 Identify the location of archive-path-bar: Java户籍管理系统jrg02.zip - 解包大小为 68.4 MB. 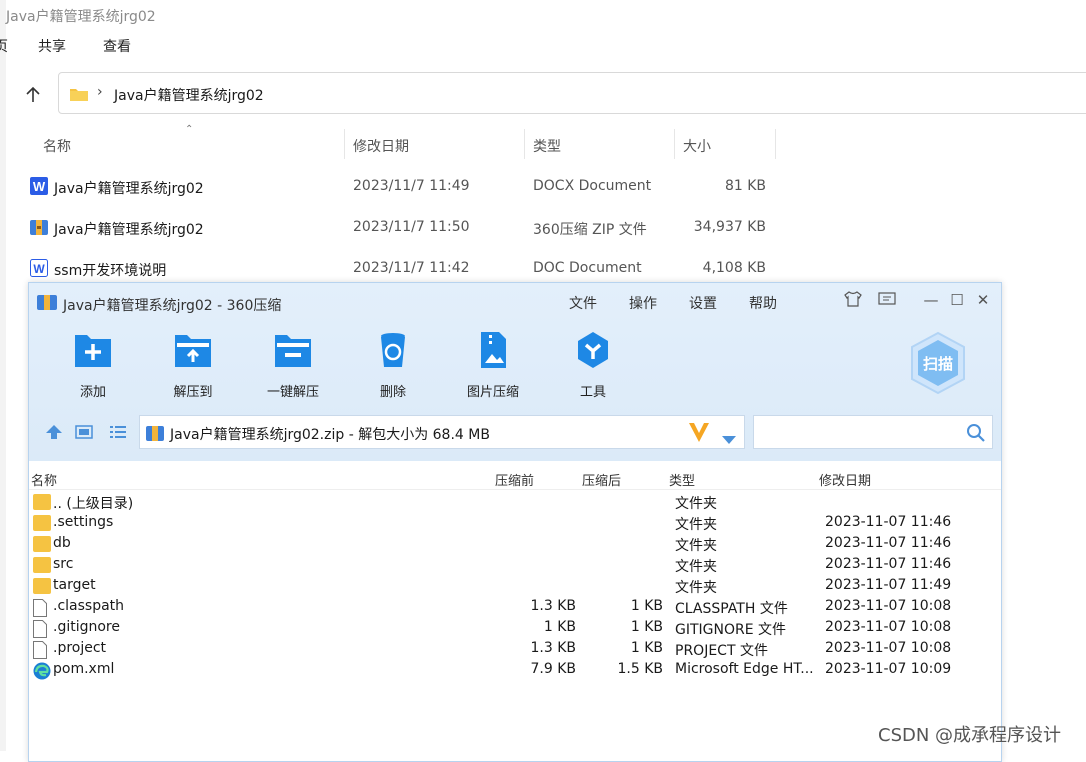
(442, 432).